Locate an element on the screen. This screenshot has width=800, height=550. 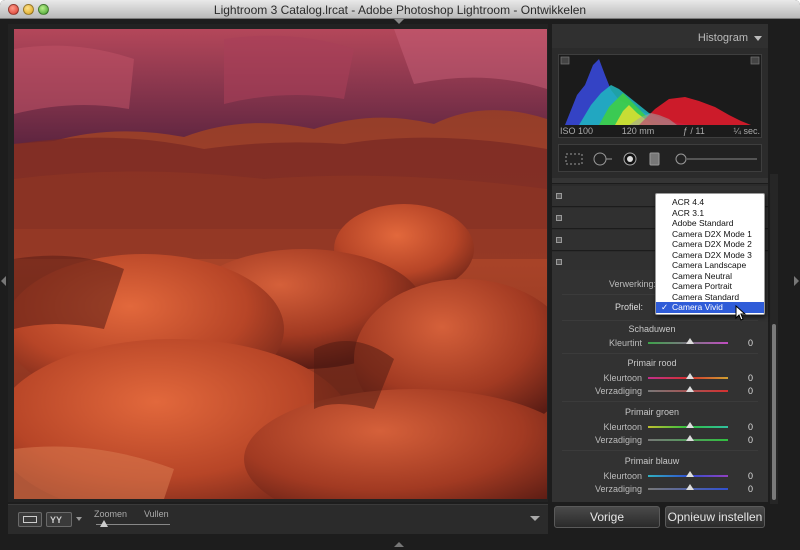
focal-length-value: 120 mm is located at coordinates (638, 131).